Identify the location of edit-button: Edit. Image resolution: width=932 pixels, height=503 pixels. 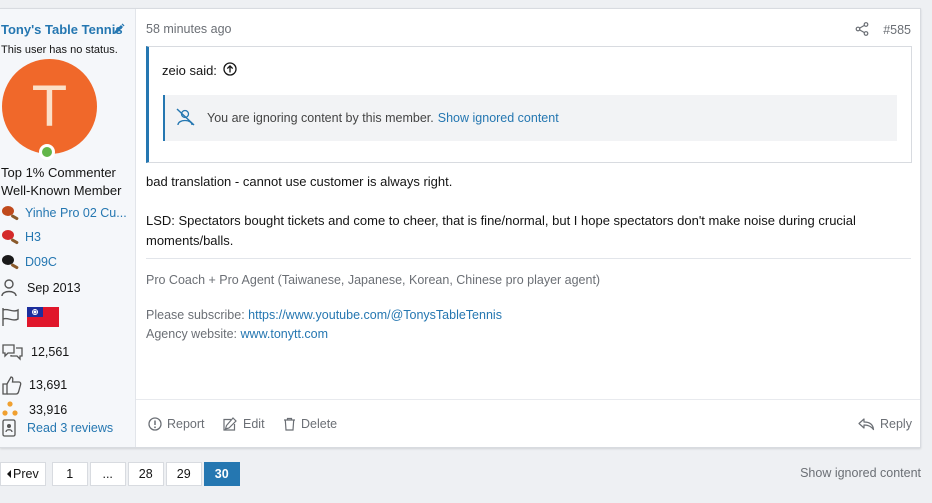
(243, 424).